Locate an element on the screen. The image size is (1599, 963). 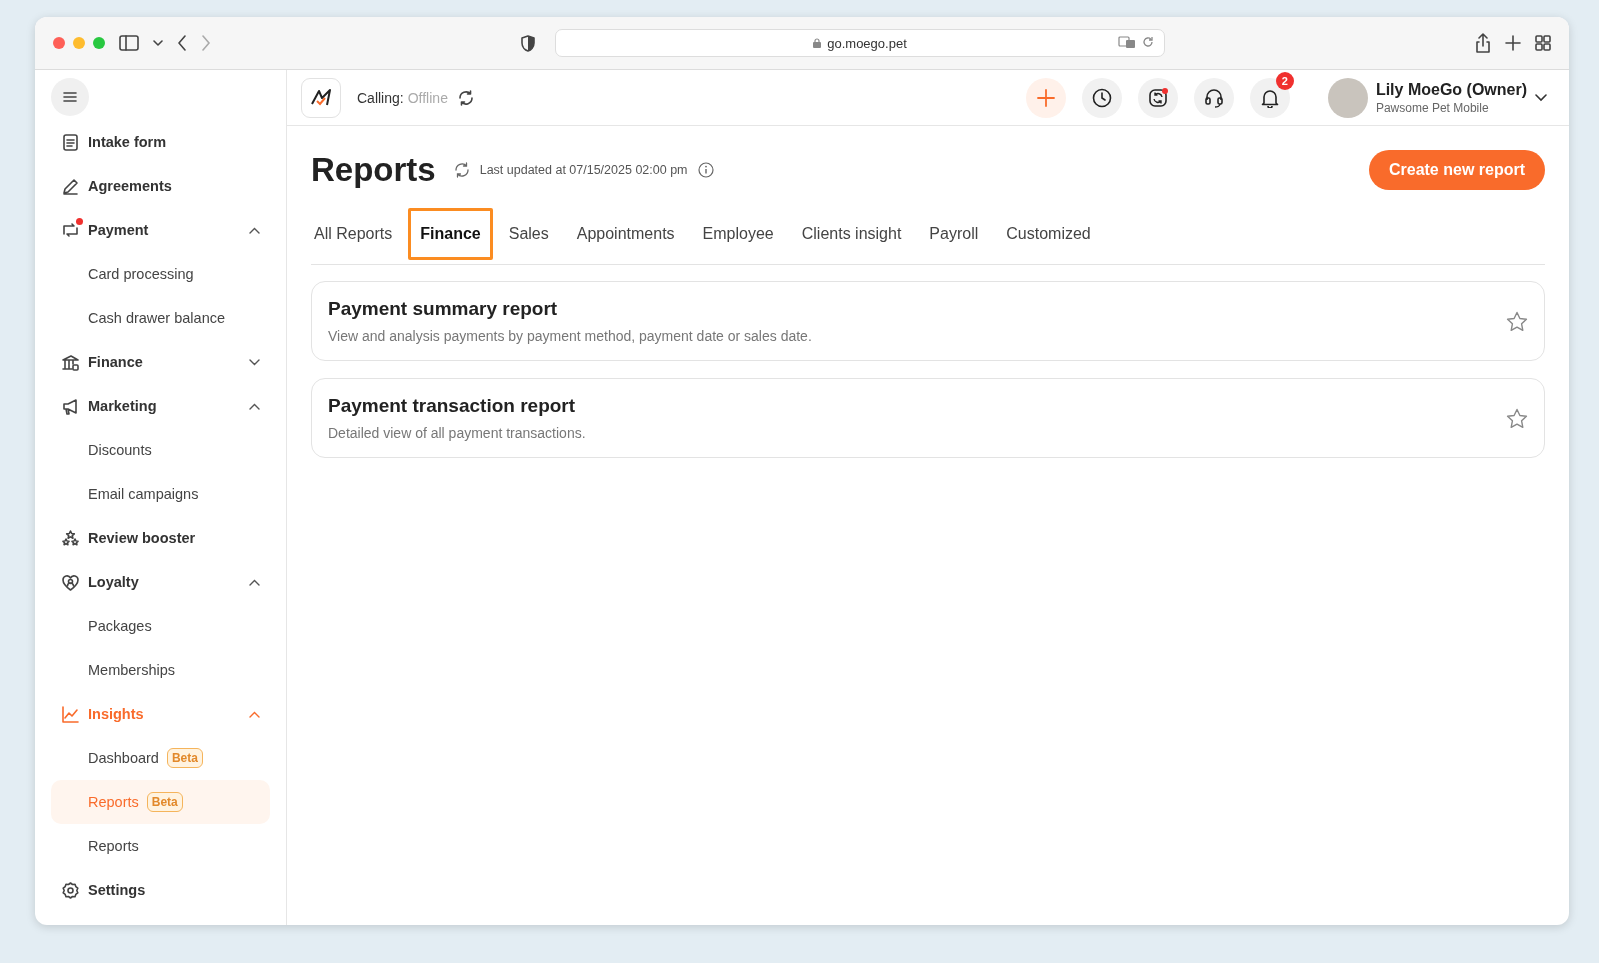
reload-icon is located at coordinates (1148, 42).